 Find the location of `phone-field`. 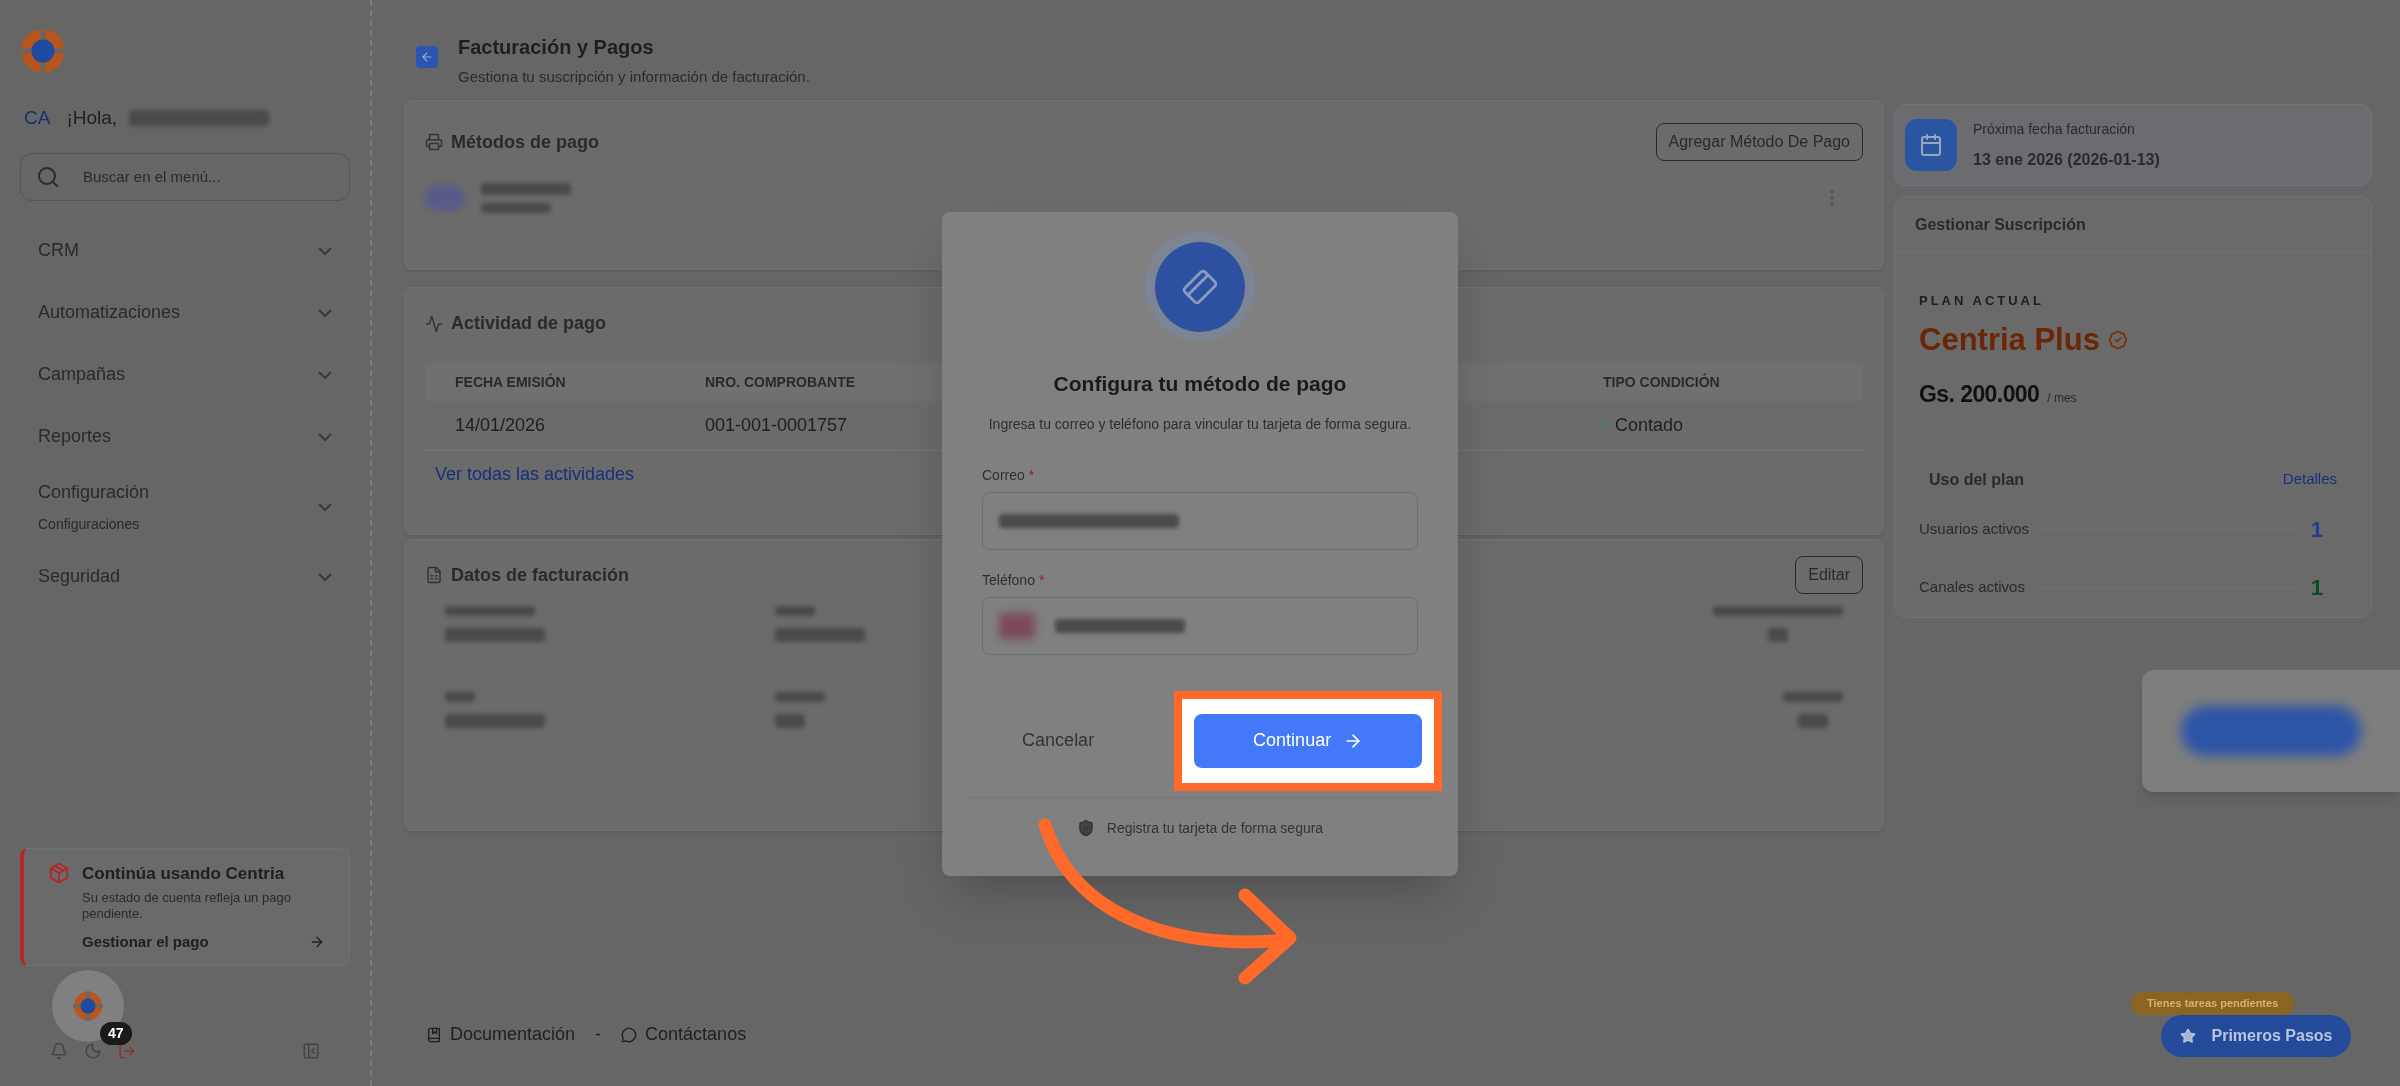

phone-field is located at coordinates (1200, 625).